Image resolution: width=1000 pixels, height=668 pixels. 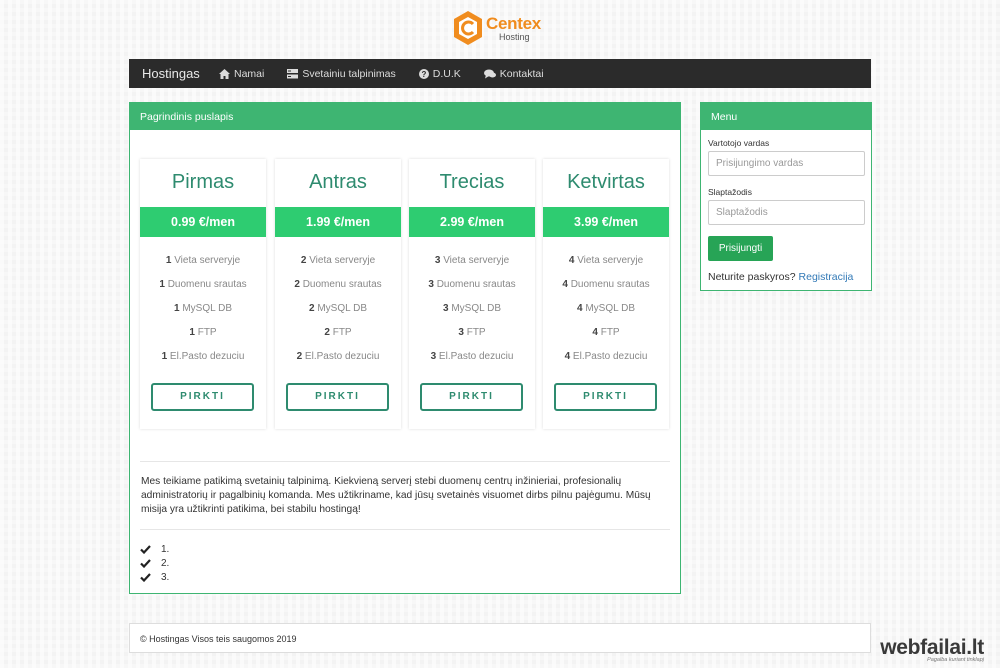 I want to click on register-link: Registracija, so click(x=826, y=277).